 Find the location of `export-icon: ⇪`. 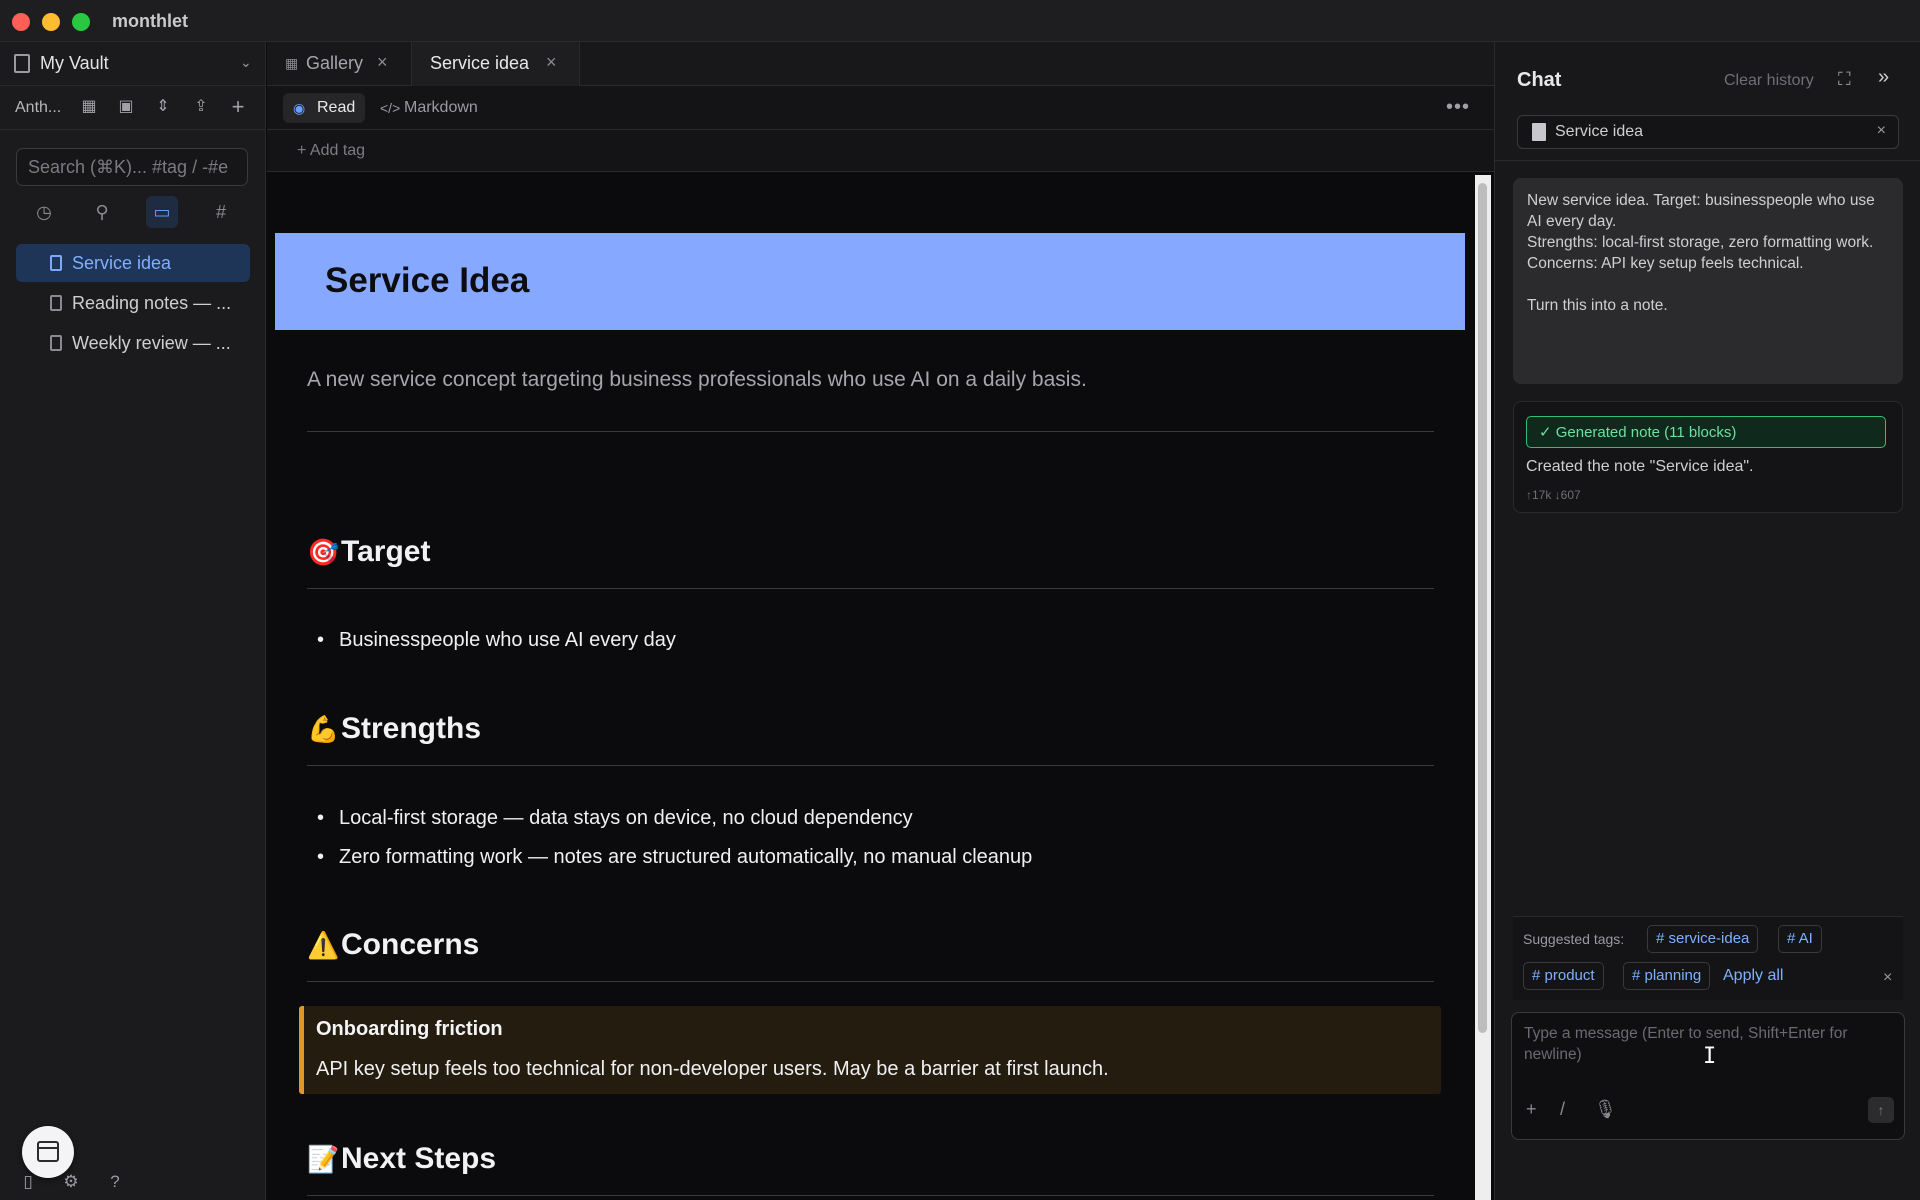

export-icon: ⇪ is located at coordinates (201, 107).